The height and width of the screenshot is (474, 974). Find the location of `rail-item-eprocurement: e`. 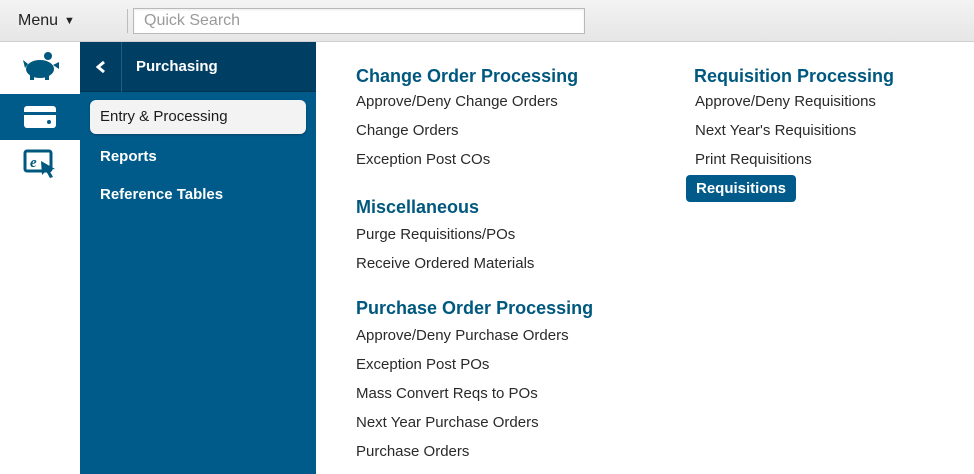

rail-item-eprocurement: e is located at coordinates (40, 164).